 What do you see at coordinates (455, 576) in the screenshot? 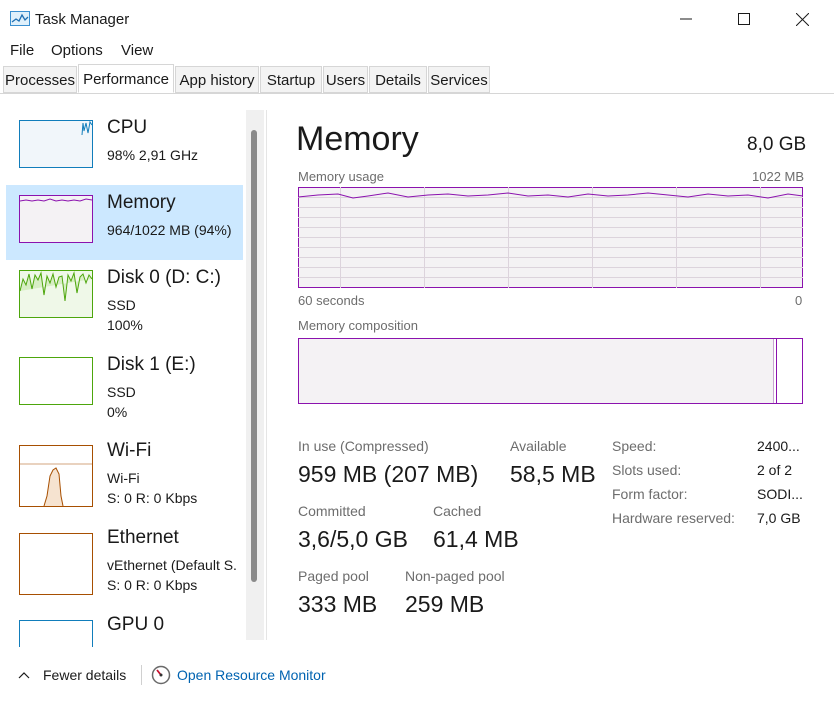
I see `non-paged-pool-label: Non-paged pool` at bounding box center [455, 576].